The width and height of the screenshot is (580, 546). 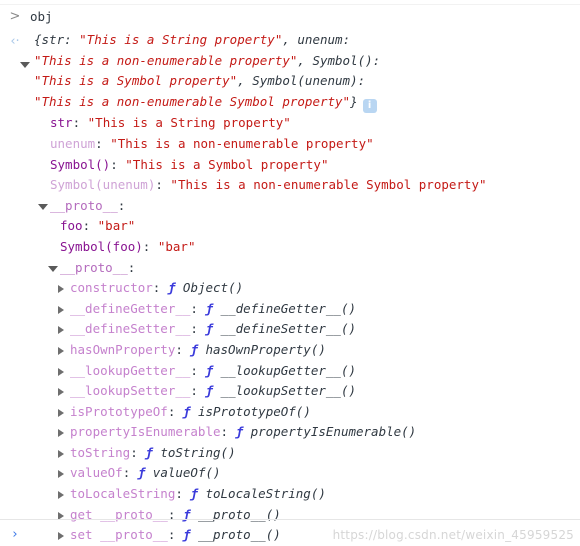 What do you see at coordinates (290, 123) in the screenshot?
I see `tree-row: str: "This is a String property"` at bounding box center [290, 123].